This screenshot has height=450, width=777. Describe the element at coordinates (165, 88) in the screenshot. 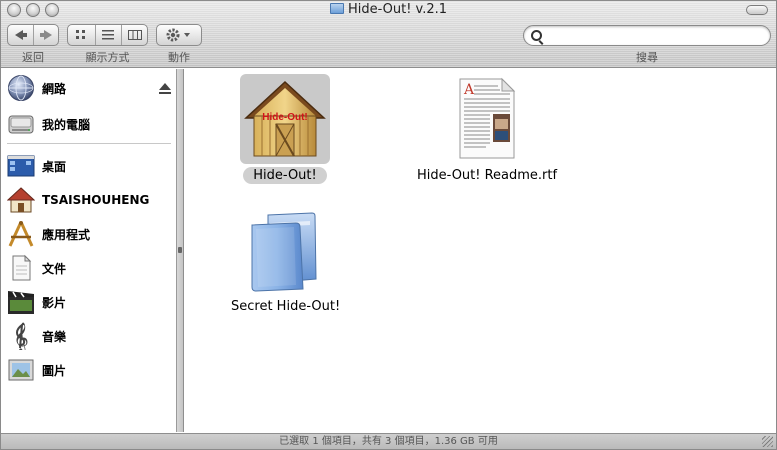

I see `eject-icon` at that location.